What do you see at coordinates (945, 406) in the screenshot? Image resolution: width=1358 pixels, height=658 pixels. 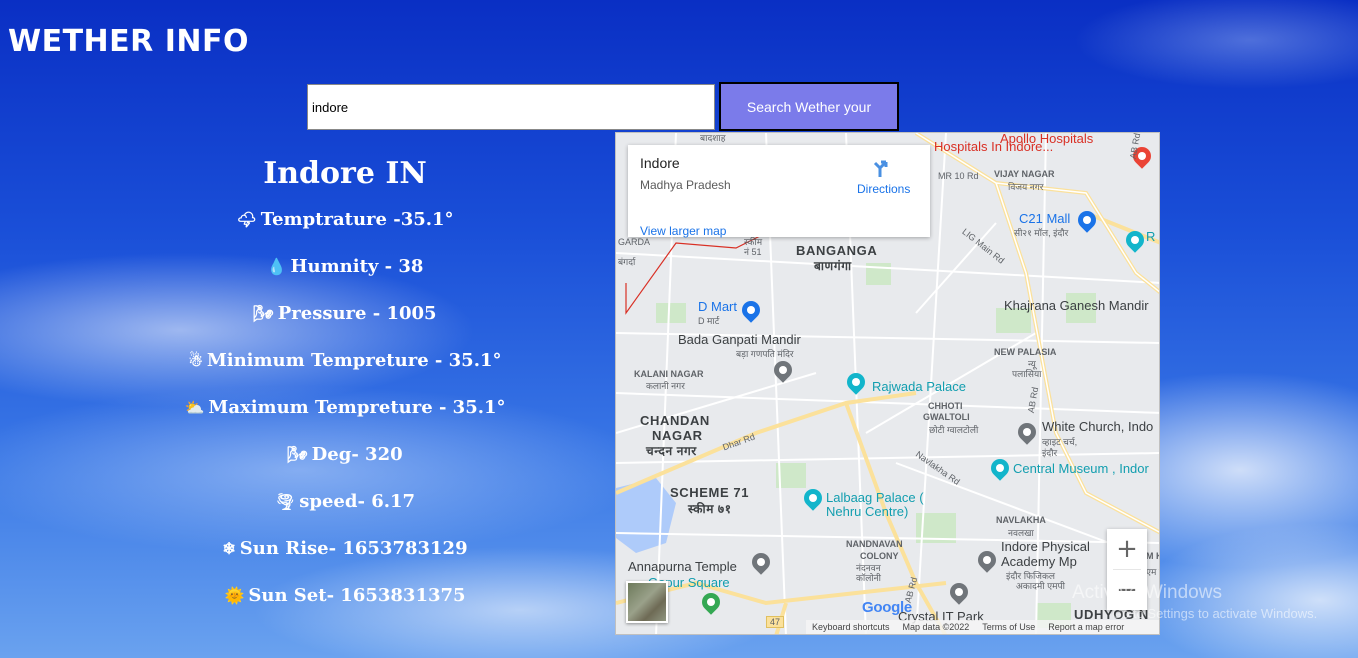 I see `map-label-chhoti: CHHOTI` at bounding box center [945, 406].